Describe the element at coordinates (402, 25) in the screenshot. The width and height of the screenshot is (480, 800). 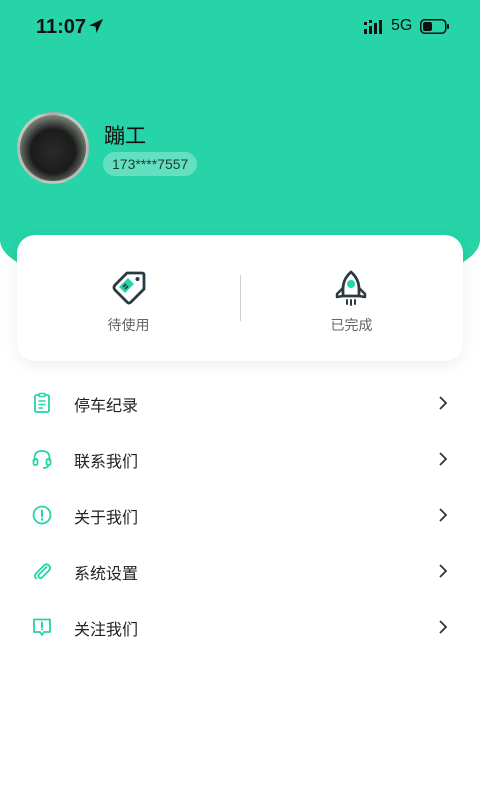
I see `network-type: 5G` at that location.